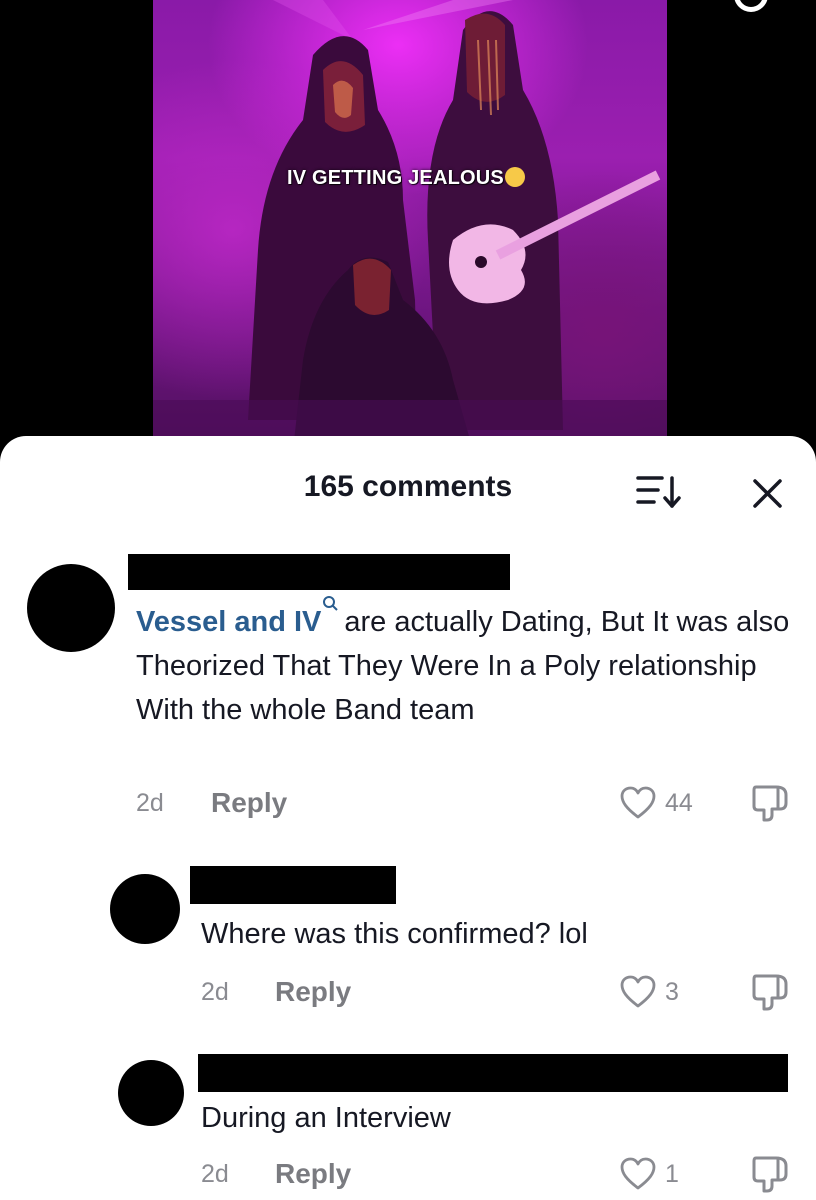 The height and width of the screenshot is (1200, 816). I want to click on reply-comment-item: Where was this confirmed? lol 2d Reply 3, so click(408, 951).